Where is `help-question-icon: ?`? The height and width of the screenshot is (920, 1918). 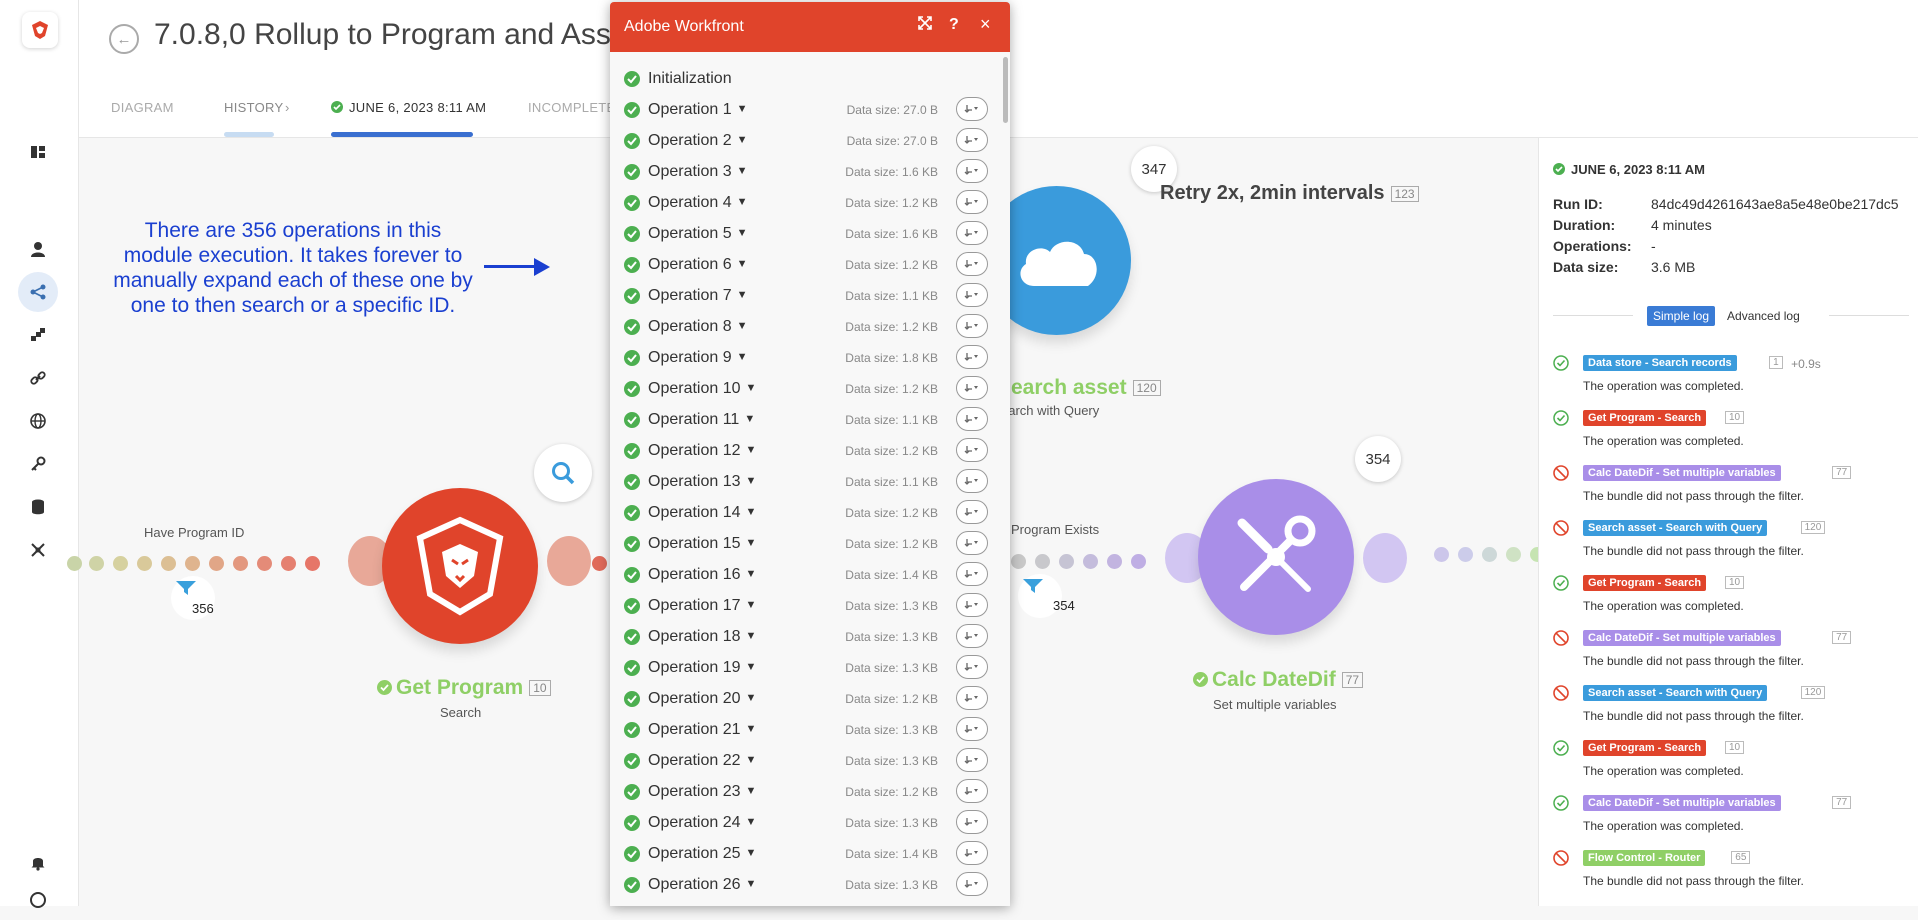 help-question-icon: ? is located at coordinates (954, 25).